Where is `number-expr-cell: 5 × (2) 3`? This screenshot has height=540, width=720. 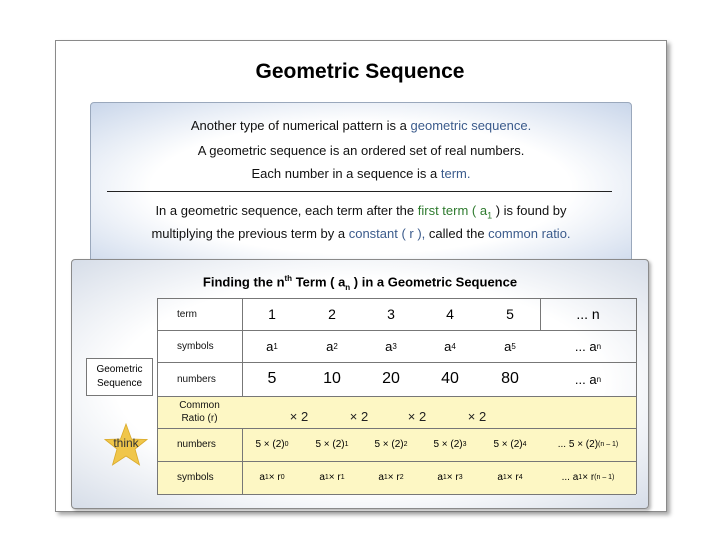 number-expr-cell: 5 × (2) 3 is located at coordinates (450, 444).